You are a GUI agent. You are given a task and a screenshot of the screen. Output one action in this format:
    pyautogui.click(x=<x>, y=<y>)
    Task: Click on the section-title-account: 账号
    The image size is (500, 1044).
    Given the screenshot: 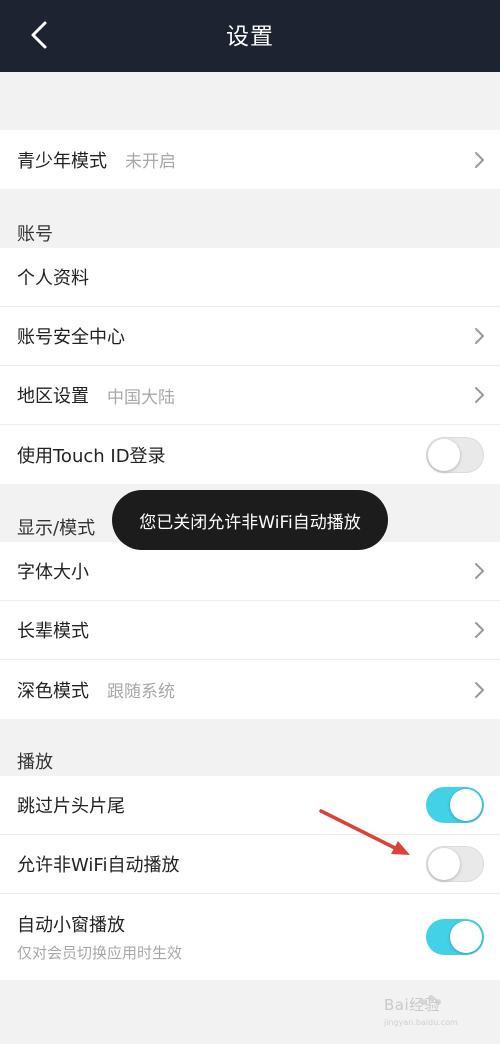 What is the action you would take?
    pyautogui.click(x=35, y=234)
    